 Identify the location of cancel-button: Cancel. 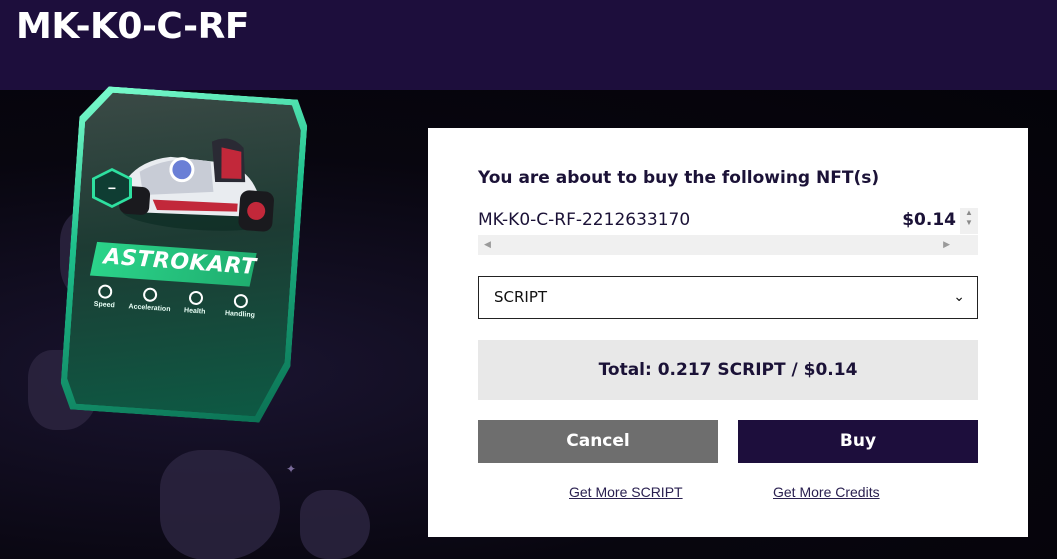
(598, 441).